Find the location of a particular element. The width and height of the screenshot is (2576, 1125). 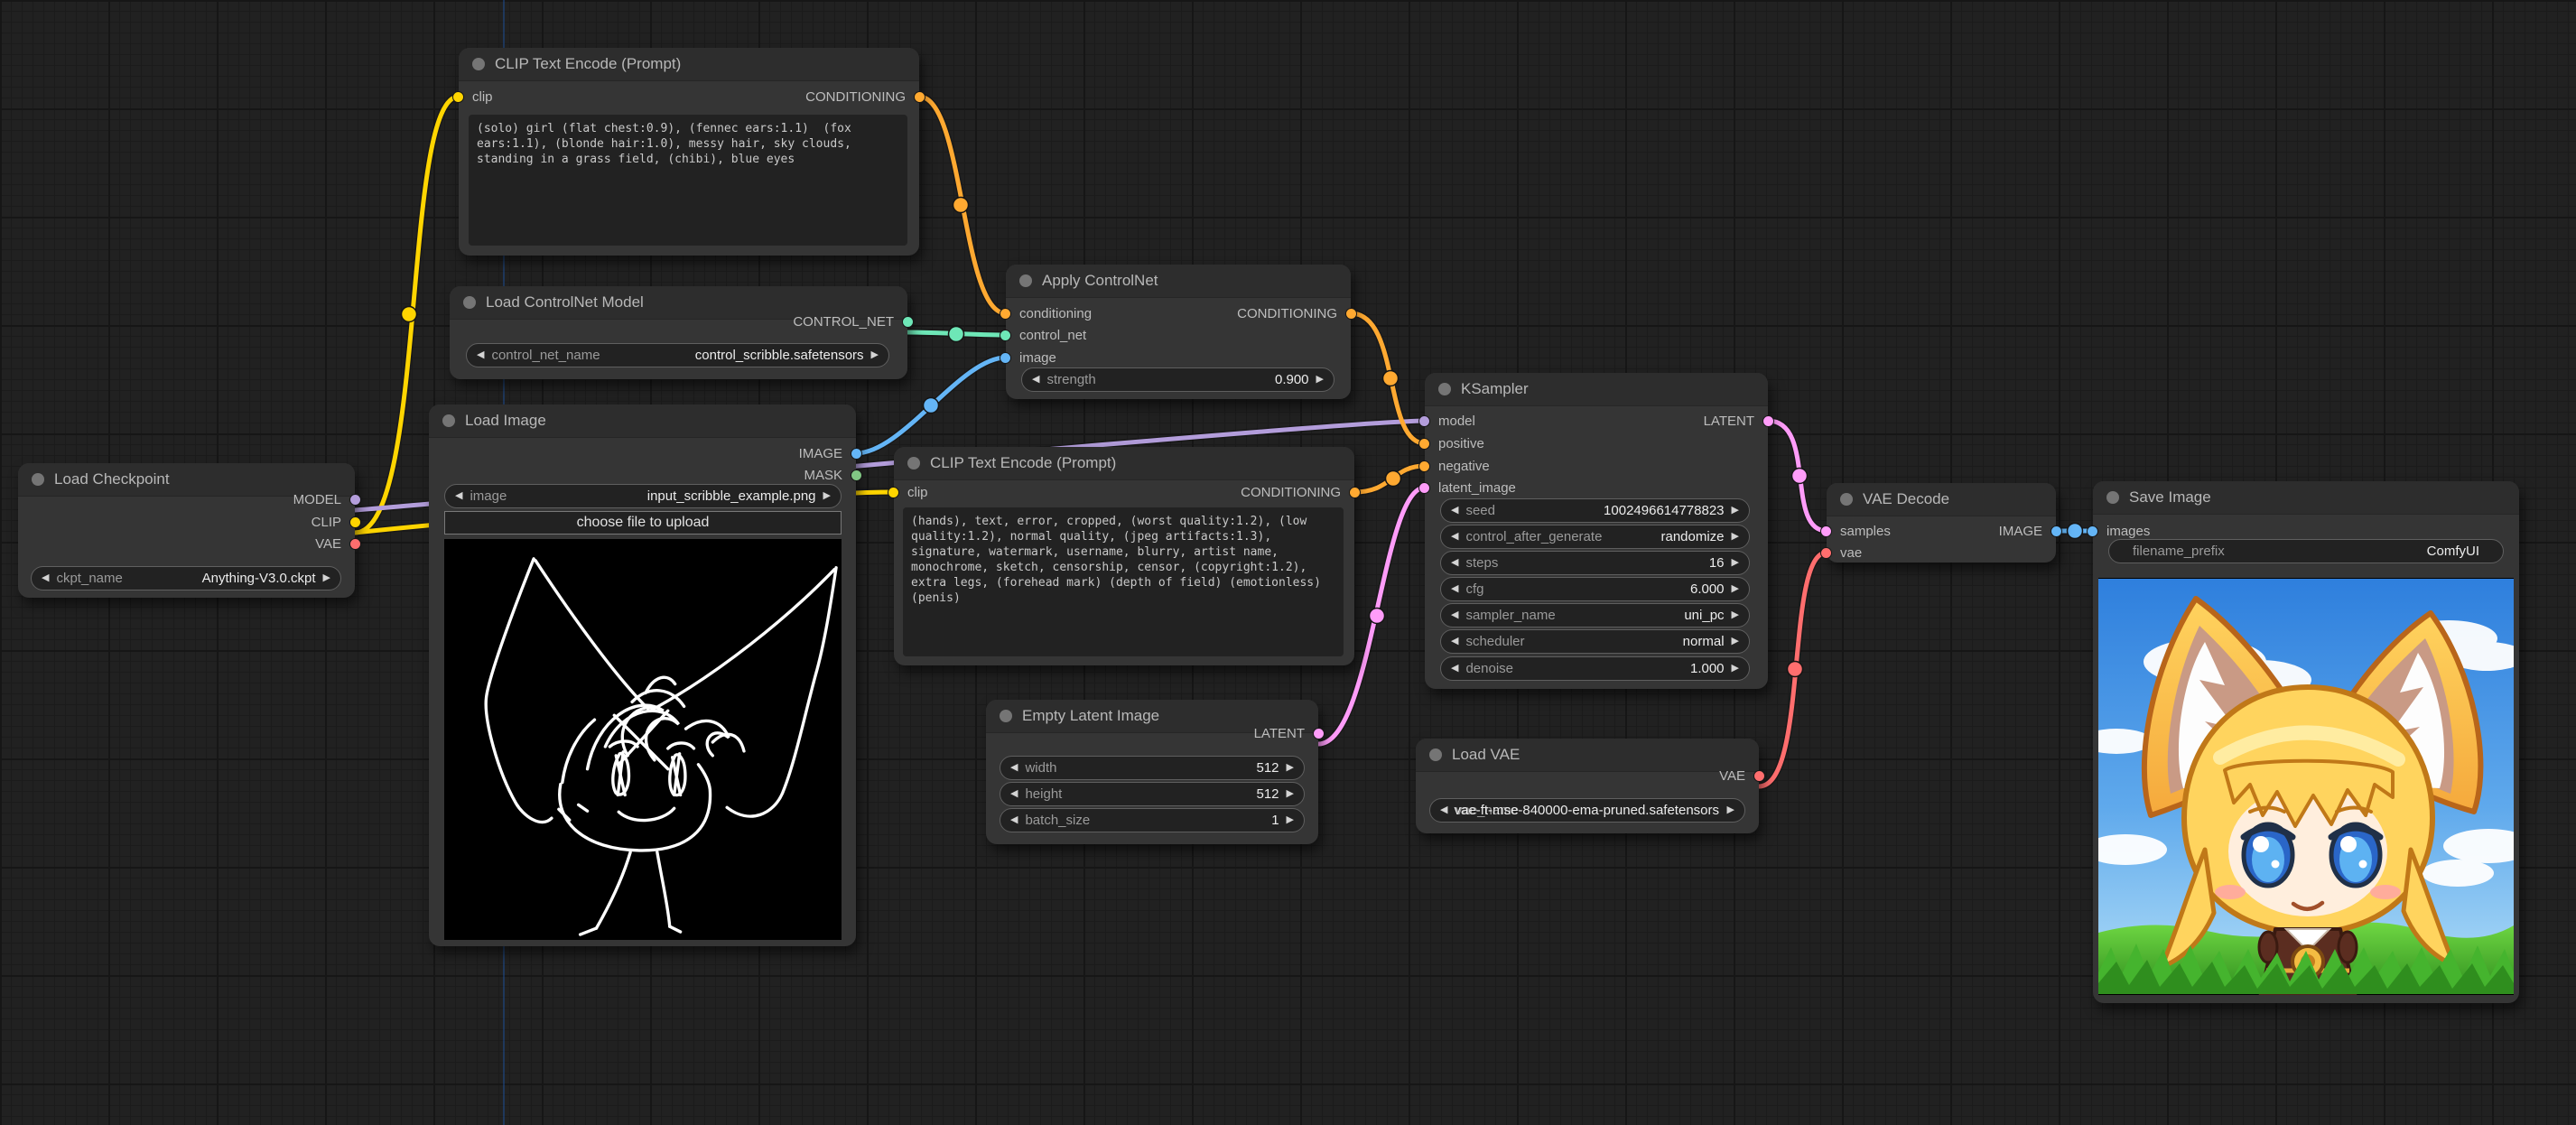

input-slot-latent-image: latent_image is located at coordinates (1467, 488).